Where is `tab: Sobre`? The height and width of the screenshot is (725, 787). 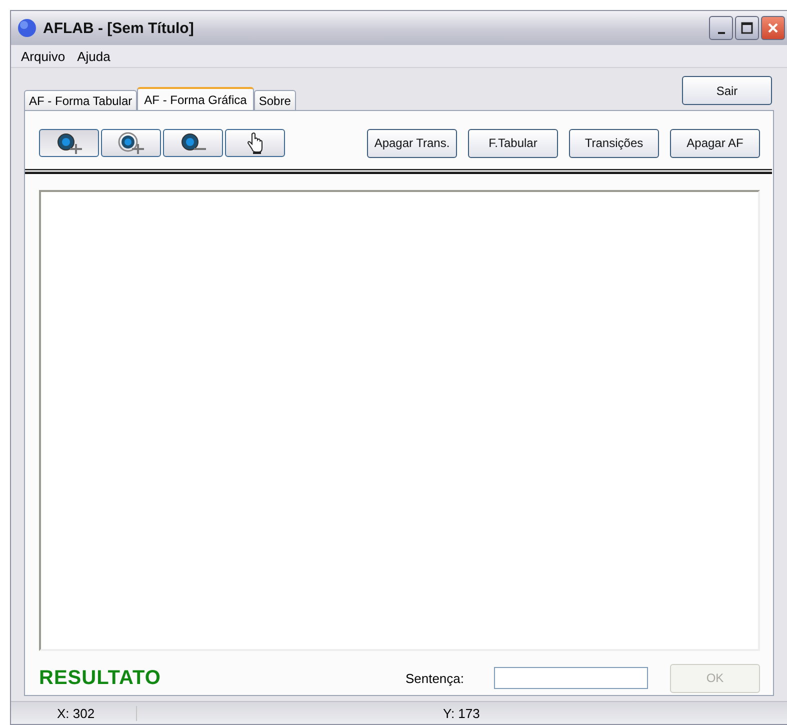
tab: Sobre is located at coordinates (275, 100).